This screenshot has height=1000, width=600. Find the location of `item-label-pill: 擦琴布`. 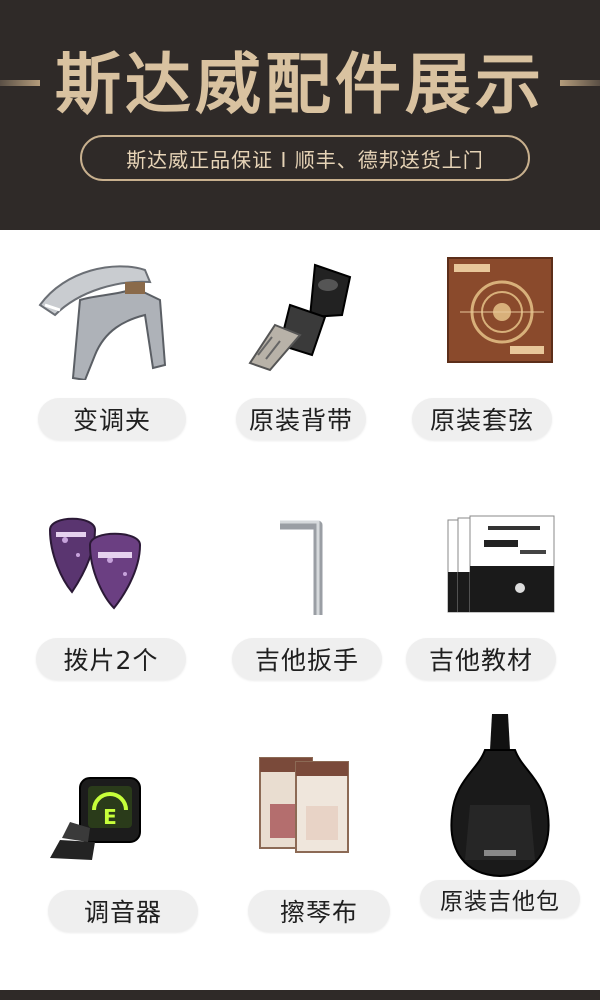

item-label-pill: 擦琴布 is located at coordinates (319, 911).